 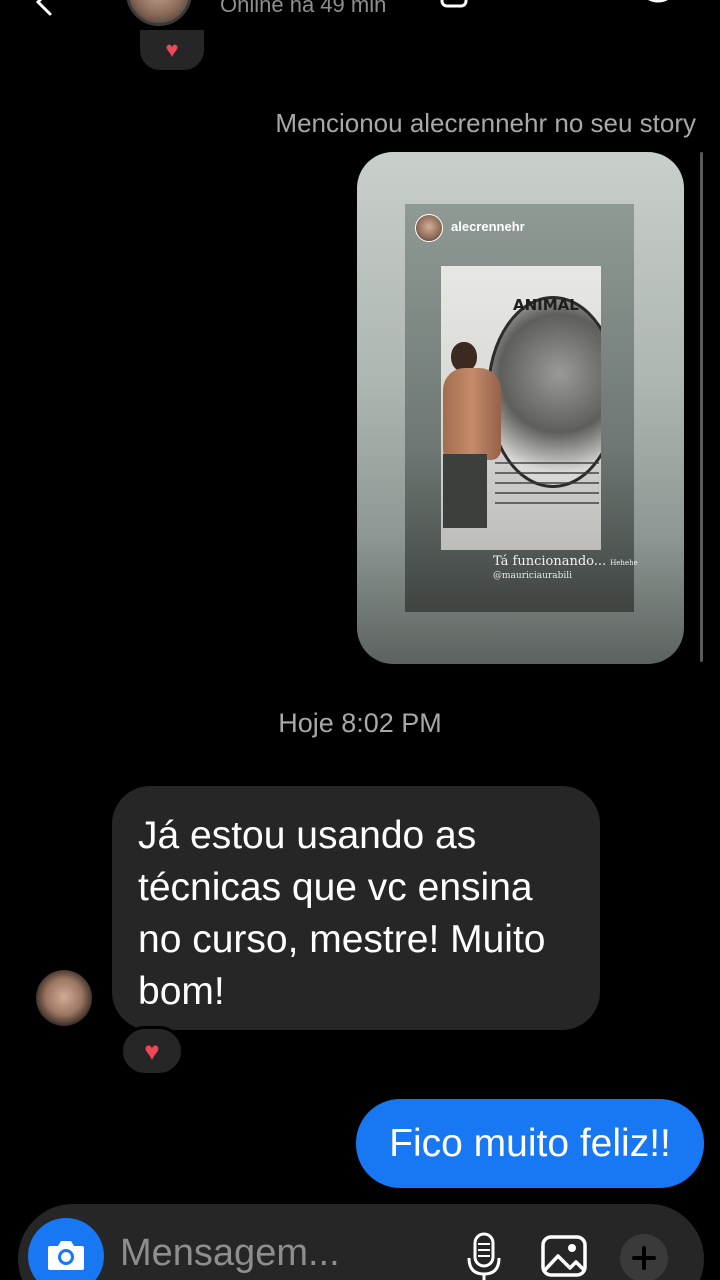 What do you see at coordinates (564, 1256) in the screenshot?
I see `gallery-icon` at bounding box center [564, 1256].